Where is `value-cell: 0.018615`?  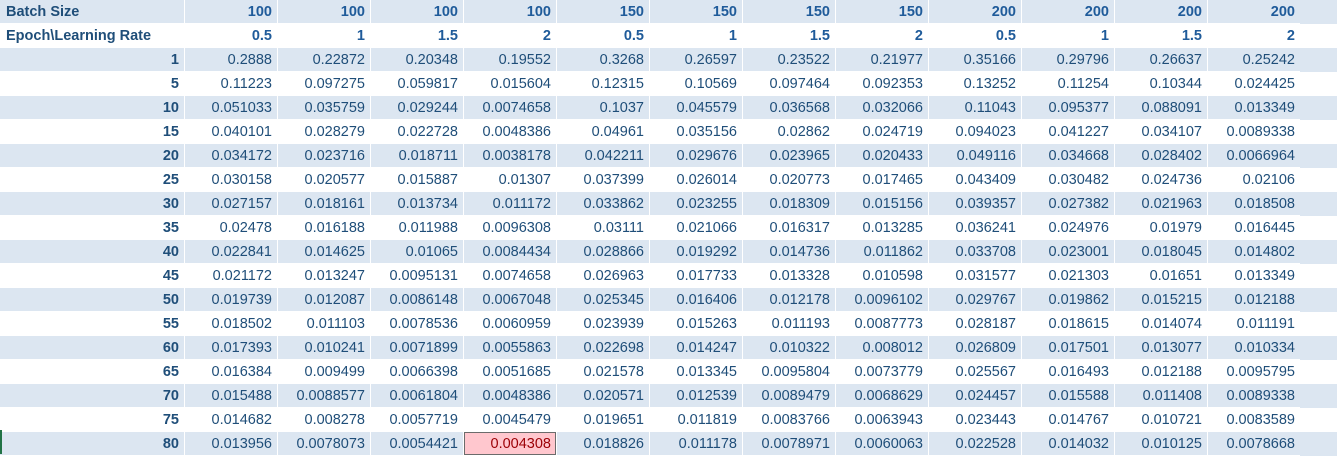
value-cell: 0.018615 is located at coordinates (1068, 324).